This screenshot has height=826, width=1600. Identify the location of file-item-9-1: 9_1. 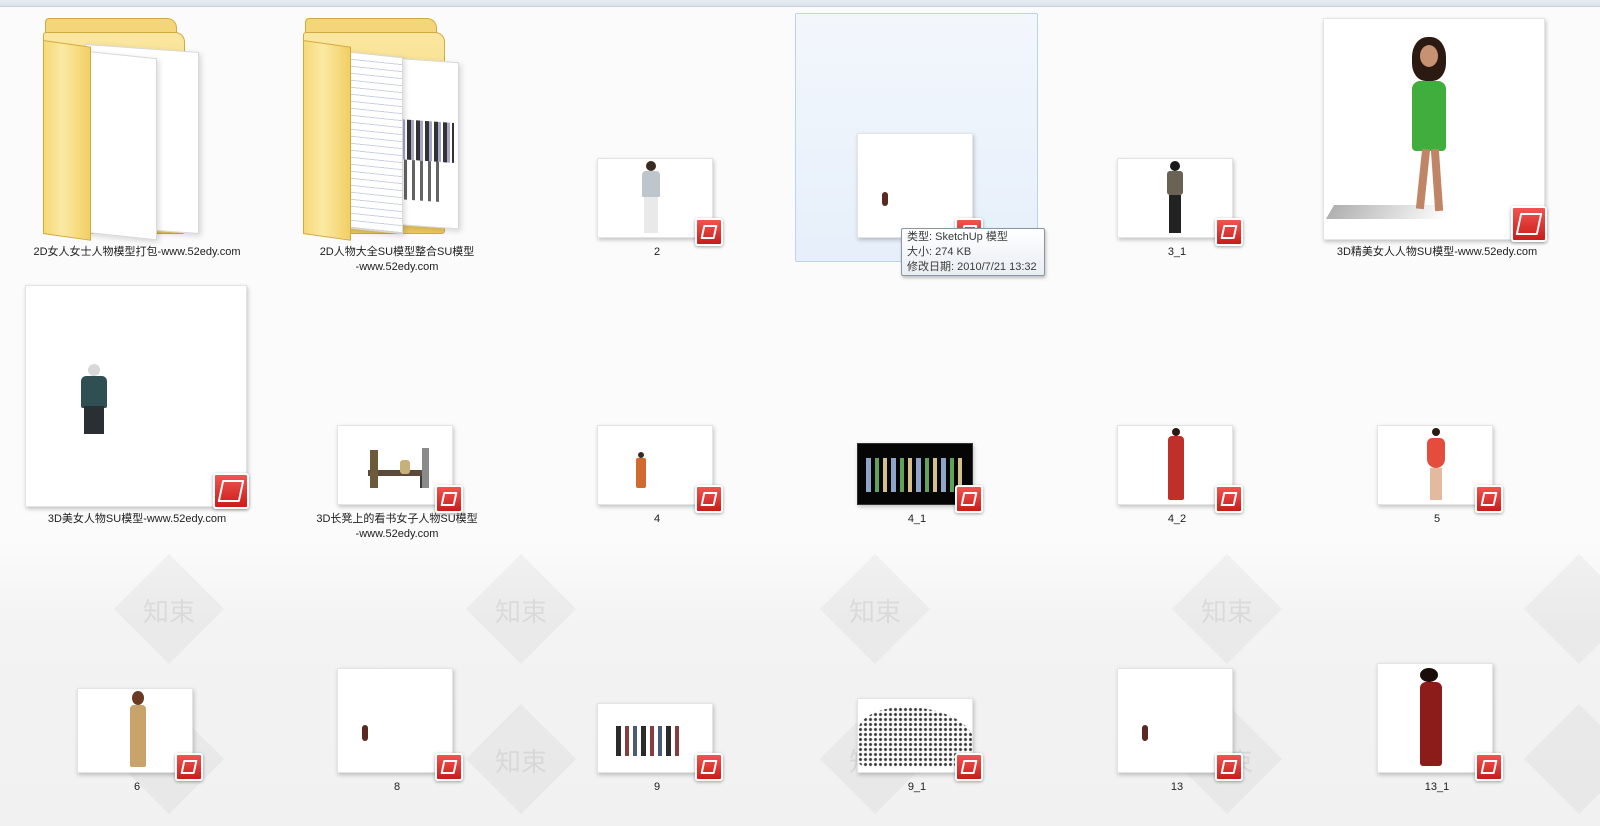
(917, 675).